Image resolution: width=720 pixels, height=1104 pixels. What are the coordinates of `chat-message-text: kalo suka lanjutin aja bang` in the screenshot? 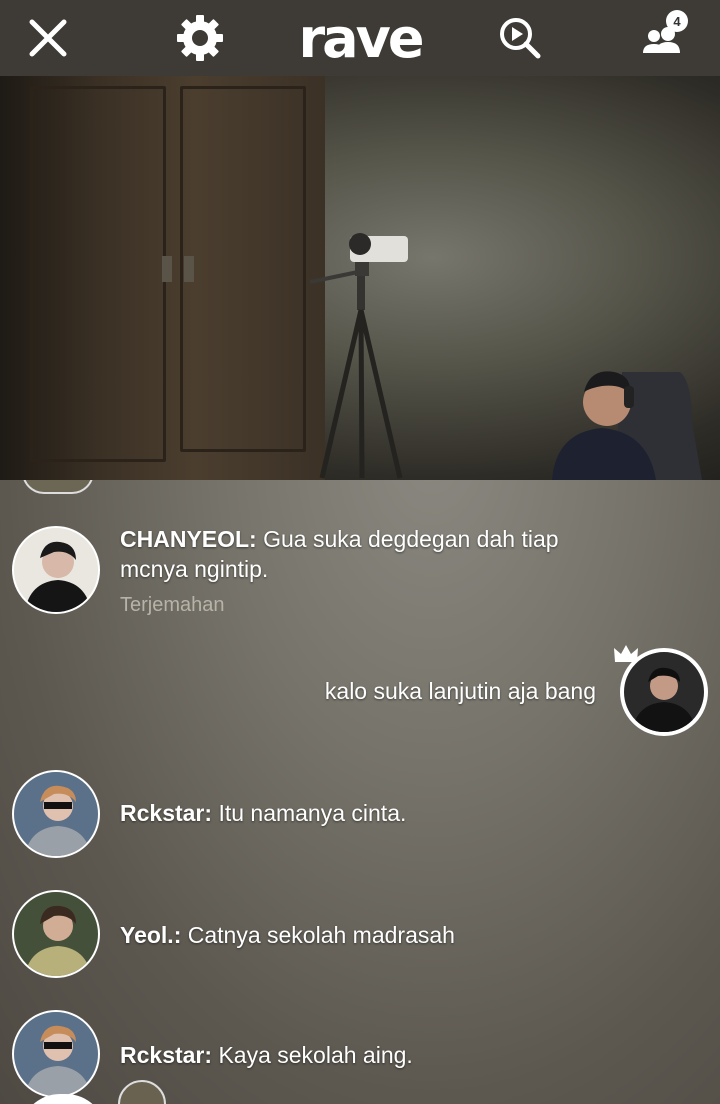 It's located at (460, 691).